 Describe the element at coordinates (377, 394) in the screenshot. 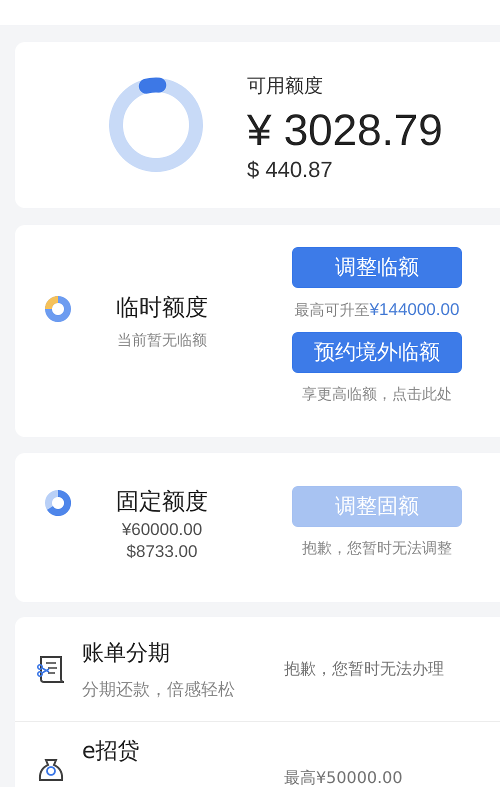

I see `action-hint: 享更高临额，点击此处` at that location.